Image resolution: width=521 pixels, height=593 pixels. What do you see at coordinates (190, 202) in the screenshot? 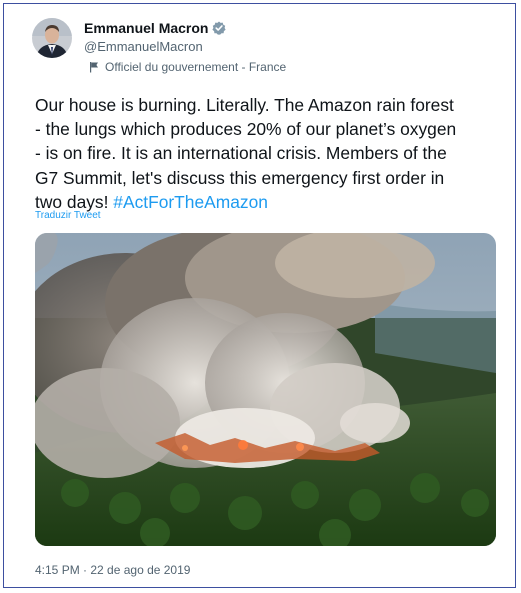
I see `hashtag-link: #ActForTheAmazon` at bounding box center [190, 202].